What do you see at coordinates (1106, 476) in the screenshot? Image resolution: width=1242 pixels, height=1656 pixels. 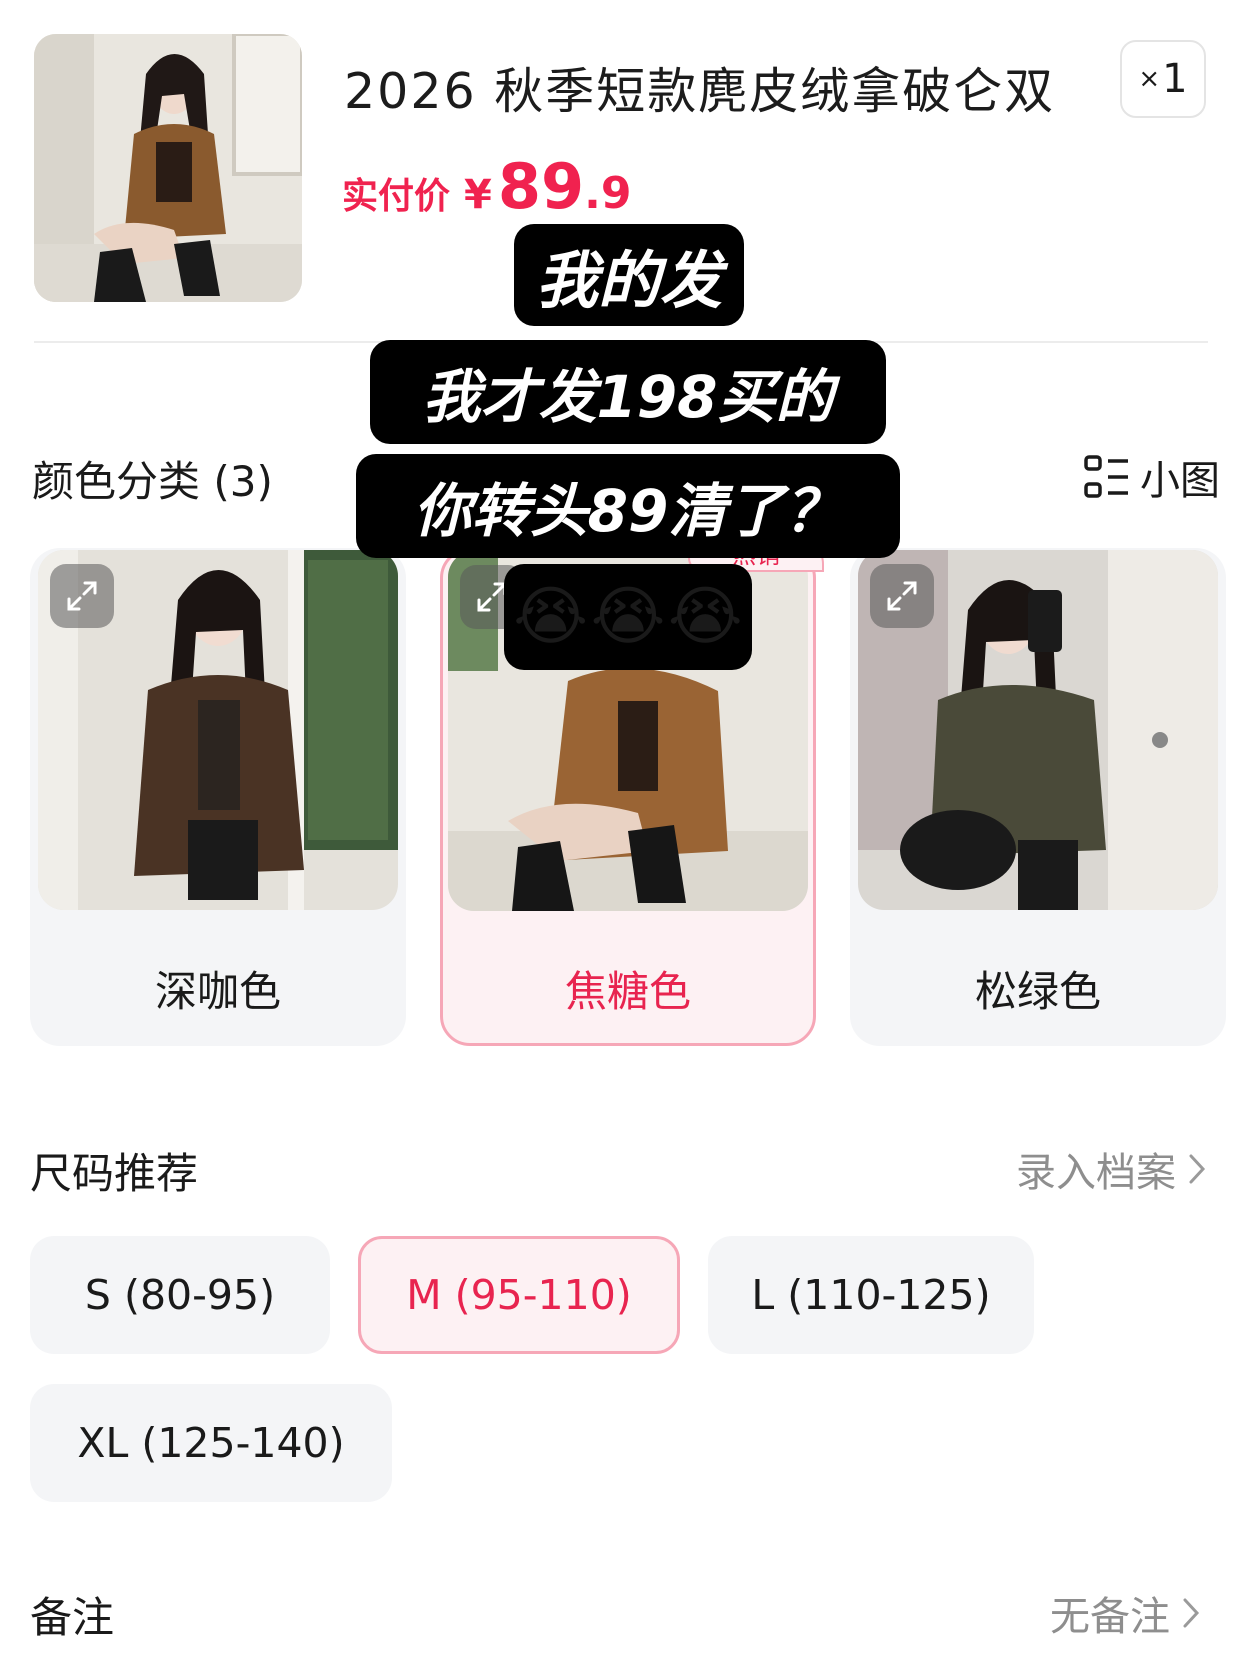 I see `list-grid-icon` at bounding box center [1106, 476].